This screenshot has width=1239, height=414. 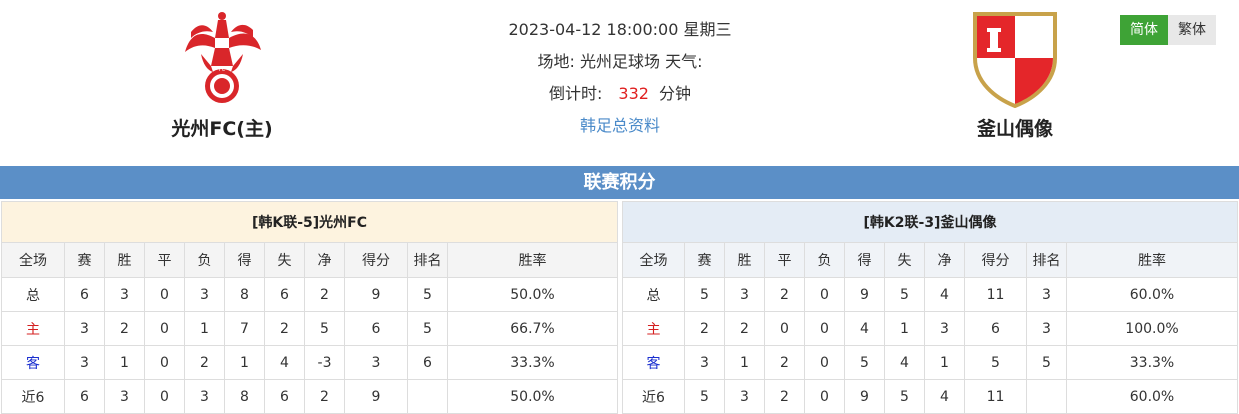 I want to click on col-header: 赛, so click(x=704, y=260).